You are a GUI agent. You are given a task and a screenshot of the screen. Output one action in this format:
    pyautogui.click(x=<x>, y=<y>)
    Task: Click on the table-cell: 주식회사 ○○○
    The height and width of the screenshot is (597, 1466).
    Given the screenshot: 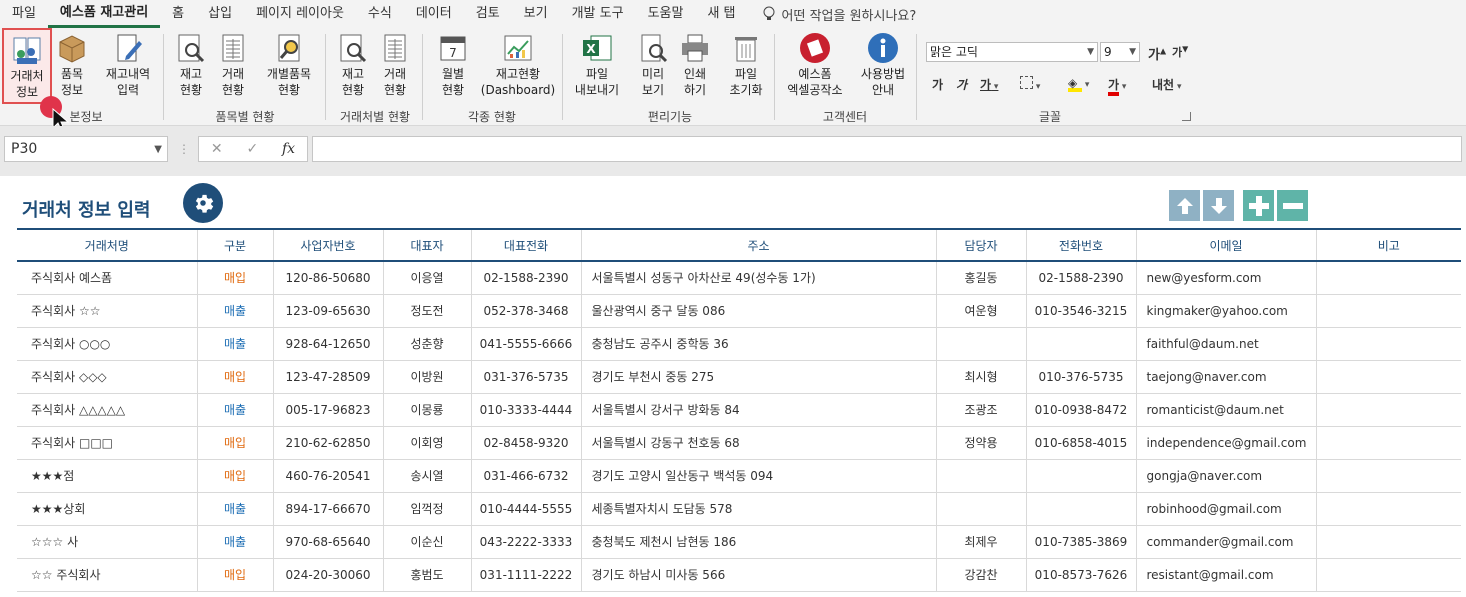 What is the action you would take?
    pyautogui.click(x=107, y=344)
    